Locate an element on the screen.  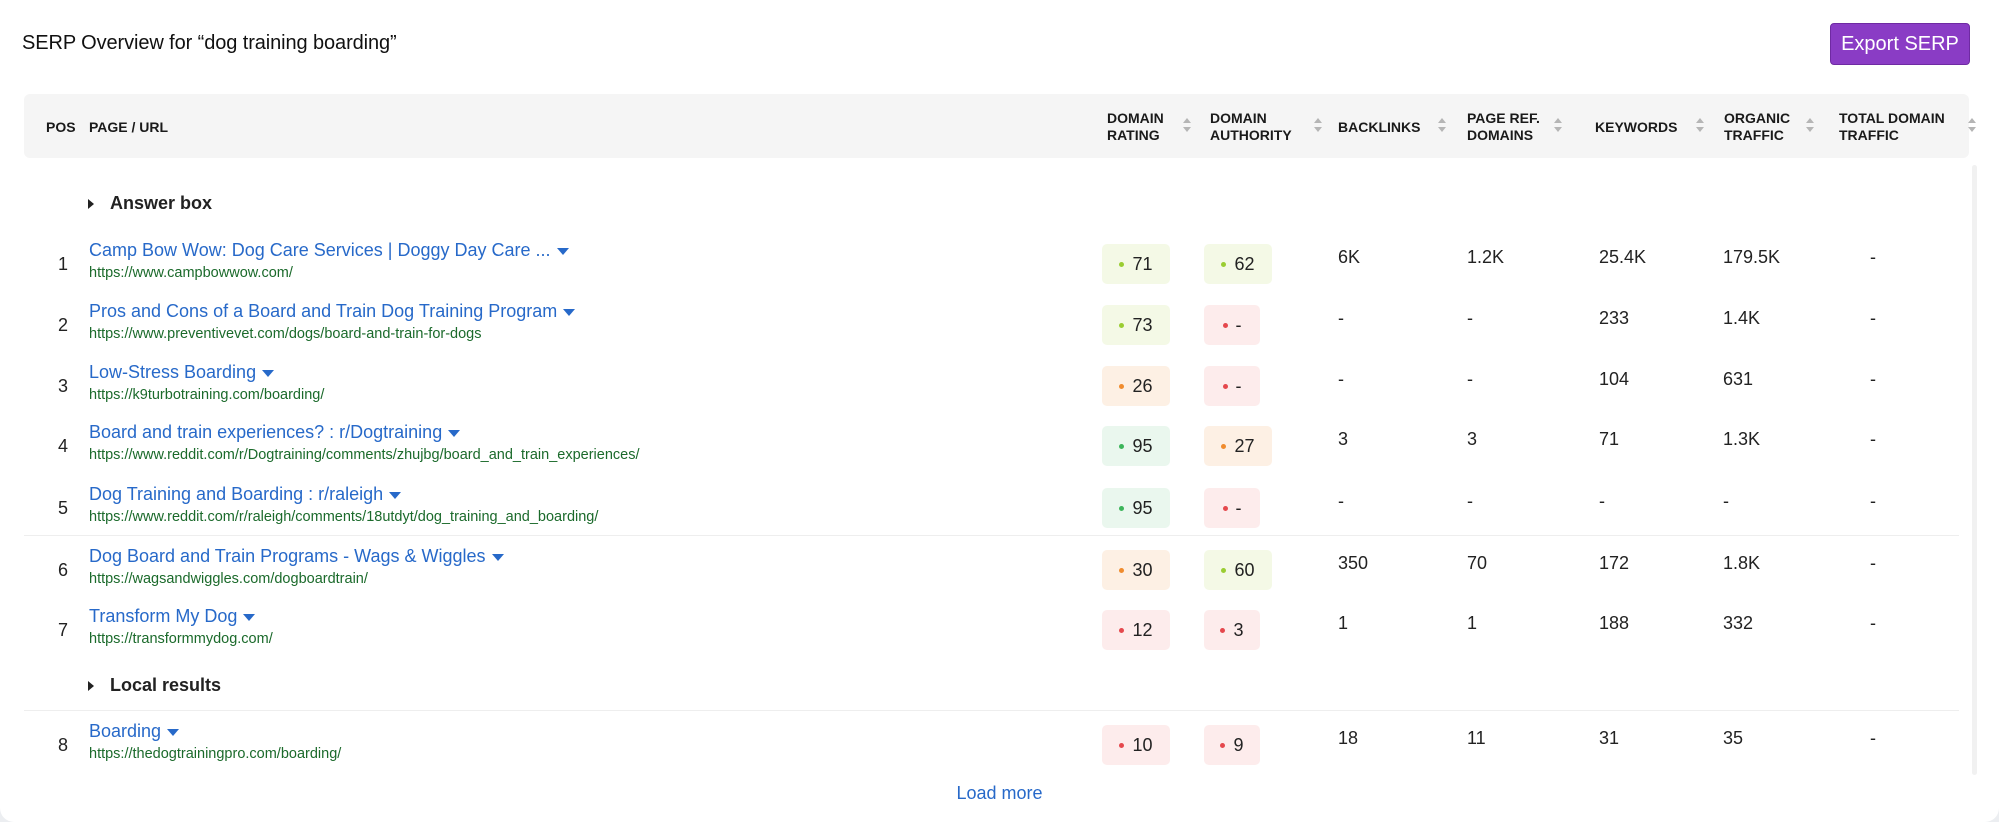
keywords-value: 172 is located at coordinates (1614, 563).